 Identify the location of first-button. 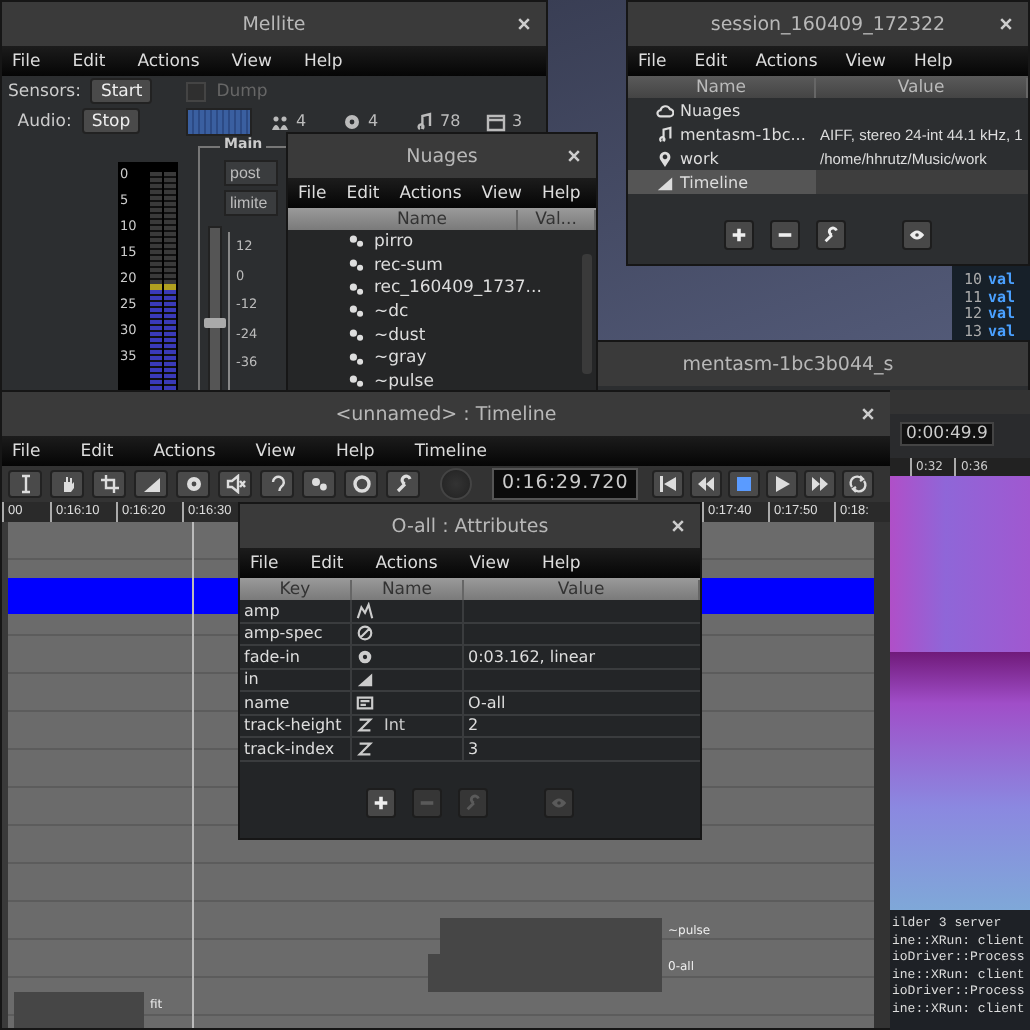
(668, 484).